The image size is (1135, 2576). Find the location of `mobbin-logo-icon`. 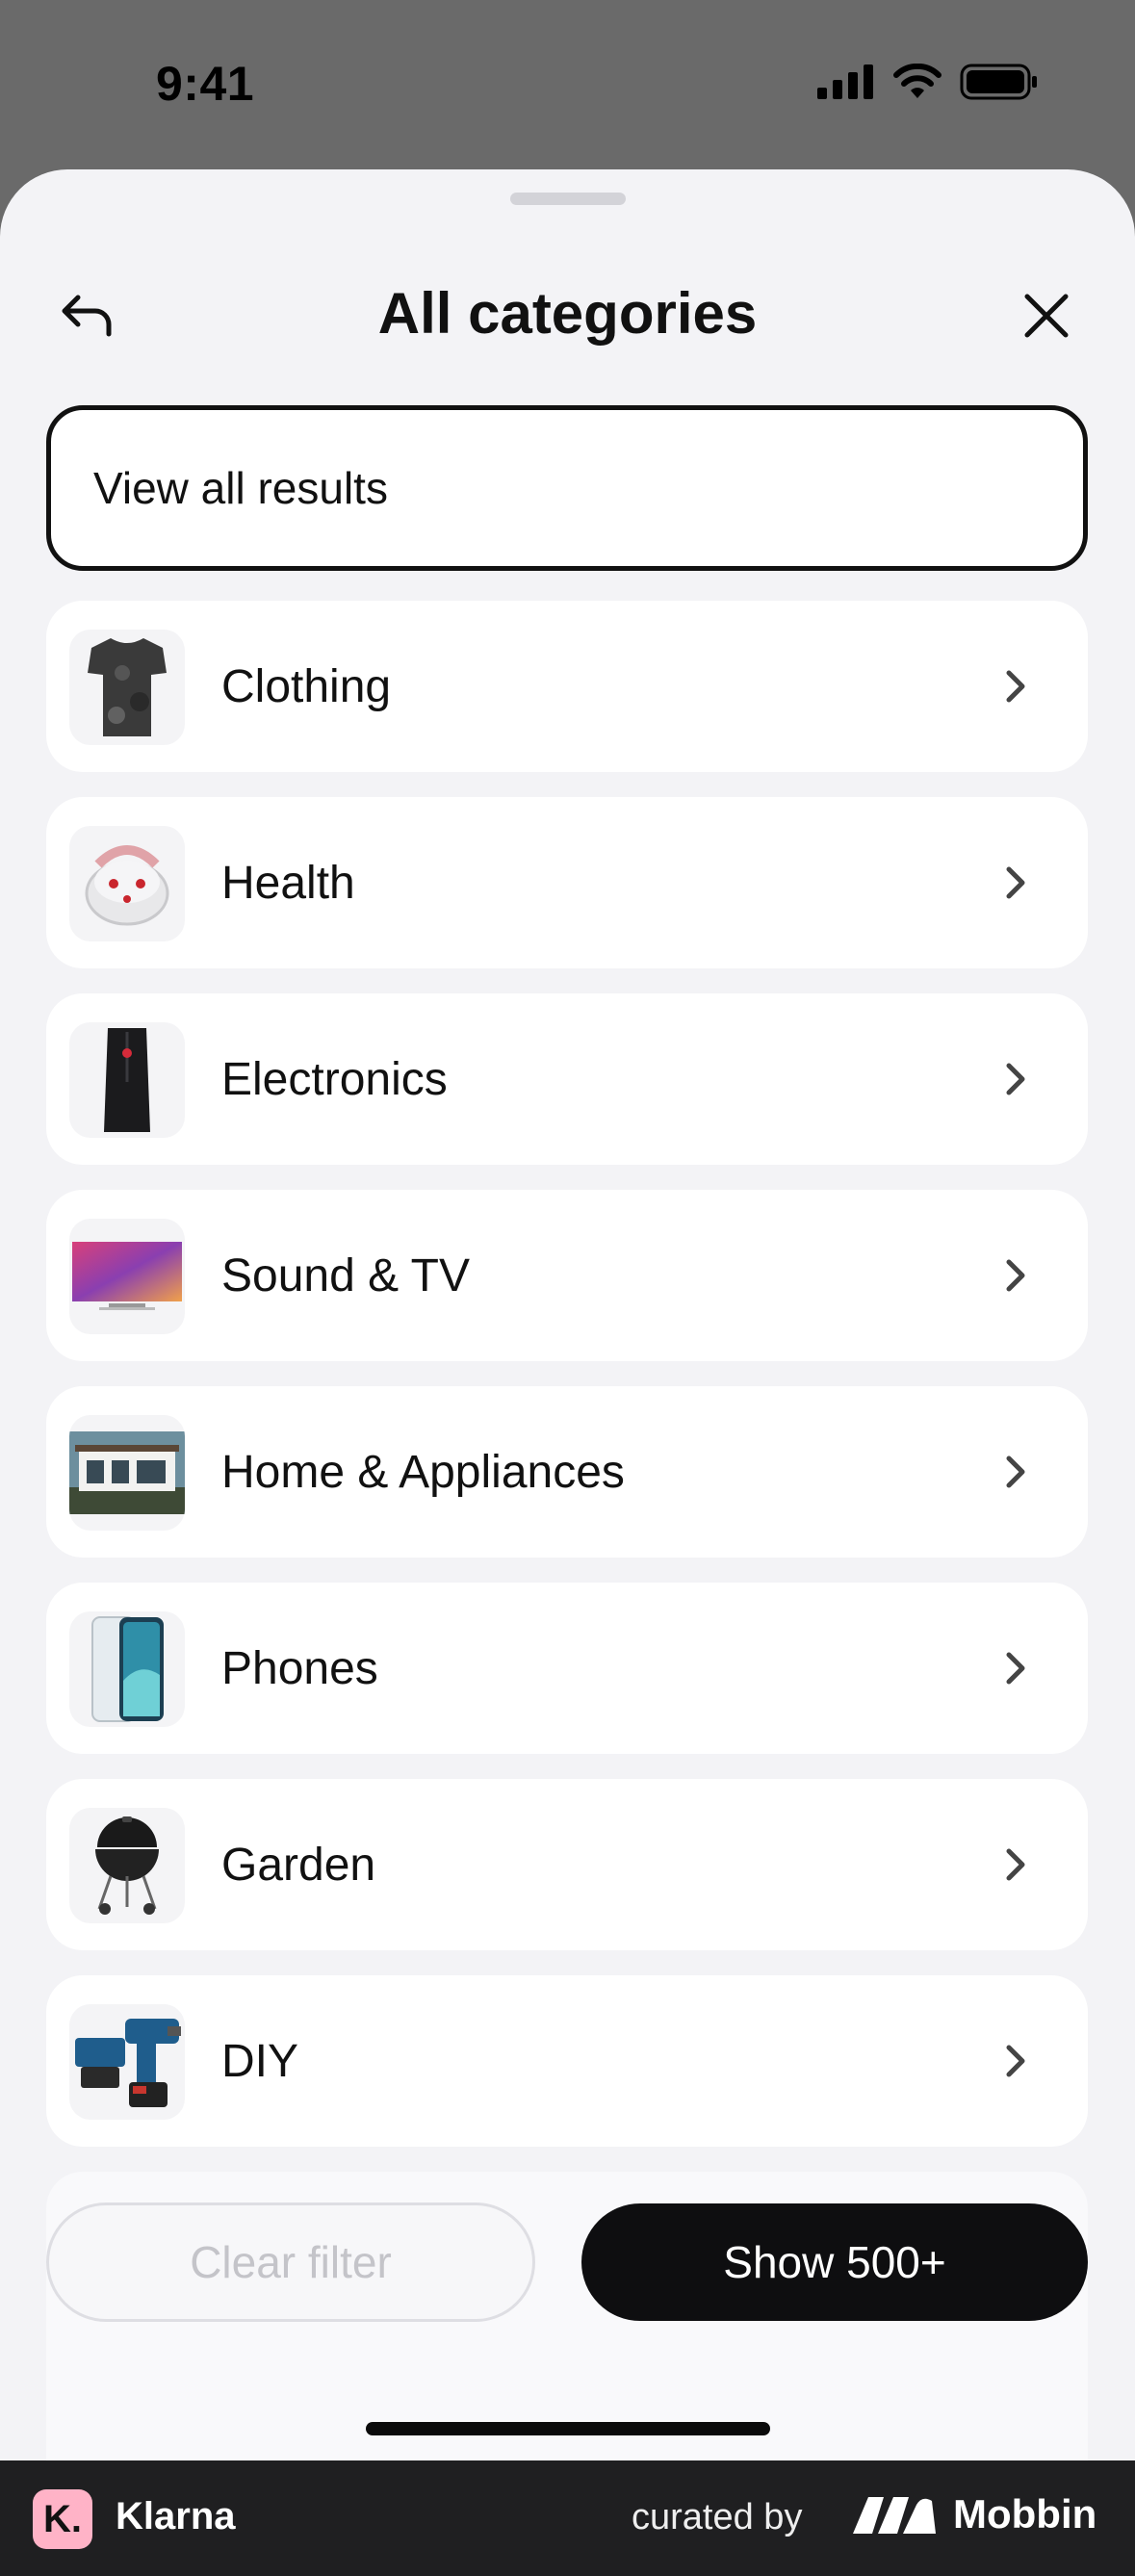

mobbin-logo-icon is located at coordinates (894, 2515).